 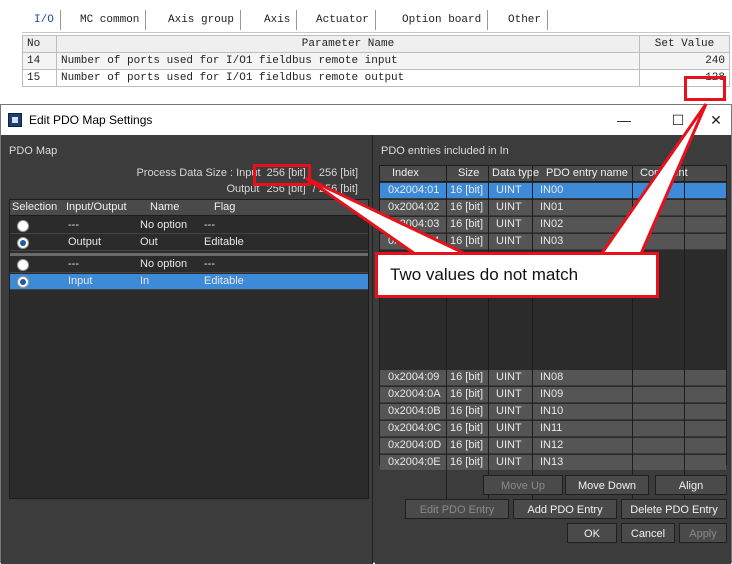 I want to click on callout-pointer-left, so click(x=388, y=217).